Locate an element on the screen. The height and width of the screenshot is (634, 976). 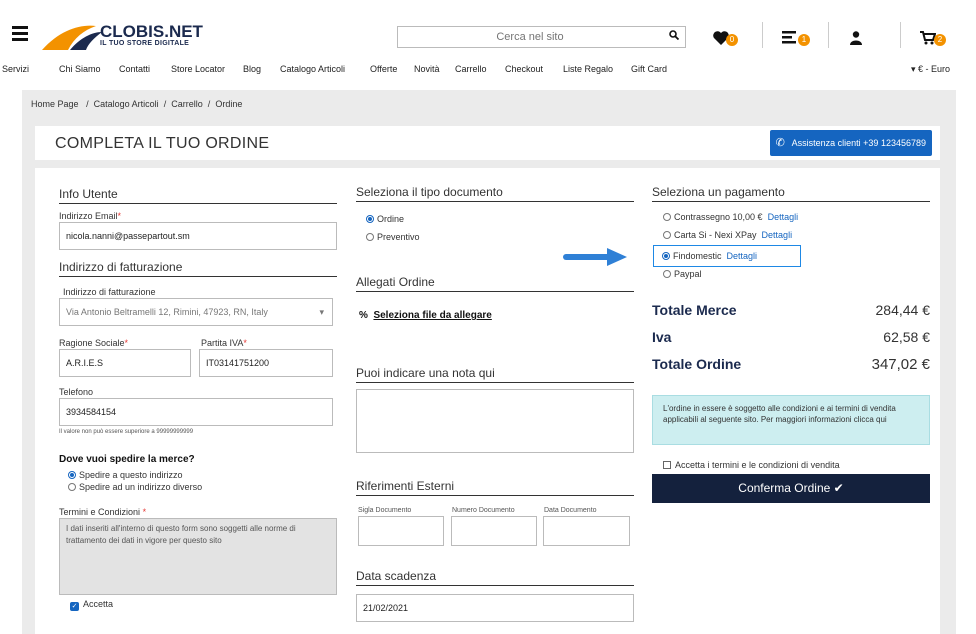
wishlist-badge: 0 is located at coordinates (732, 40).